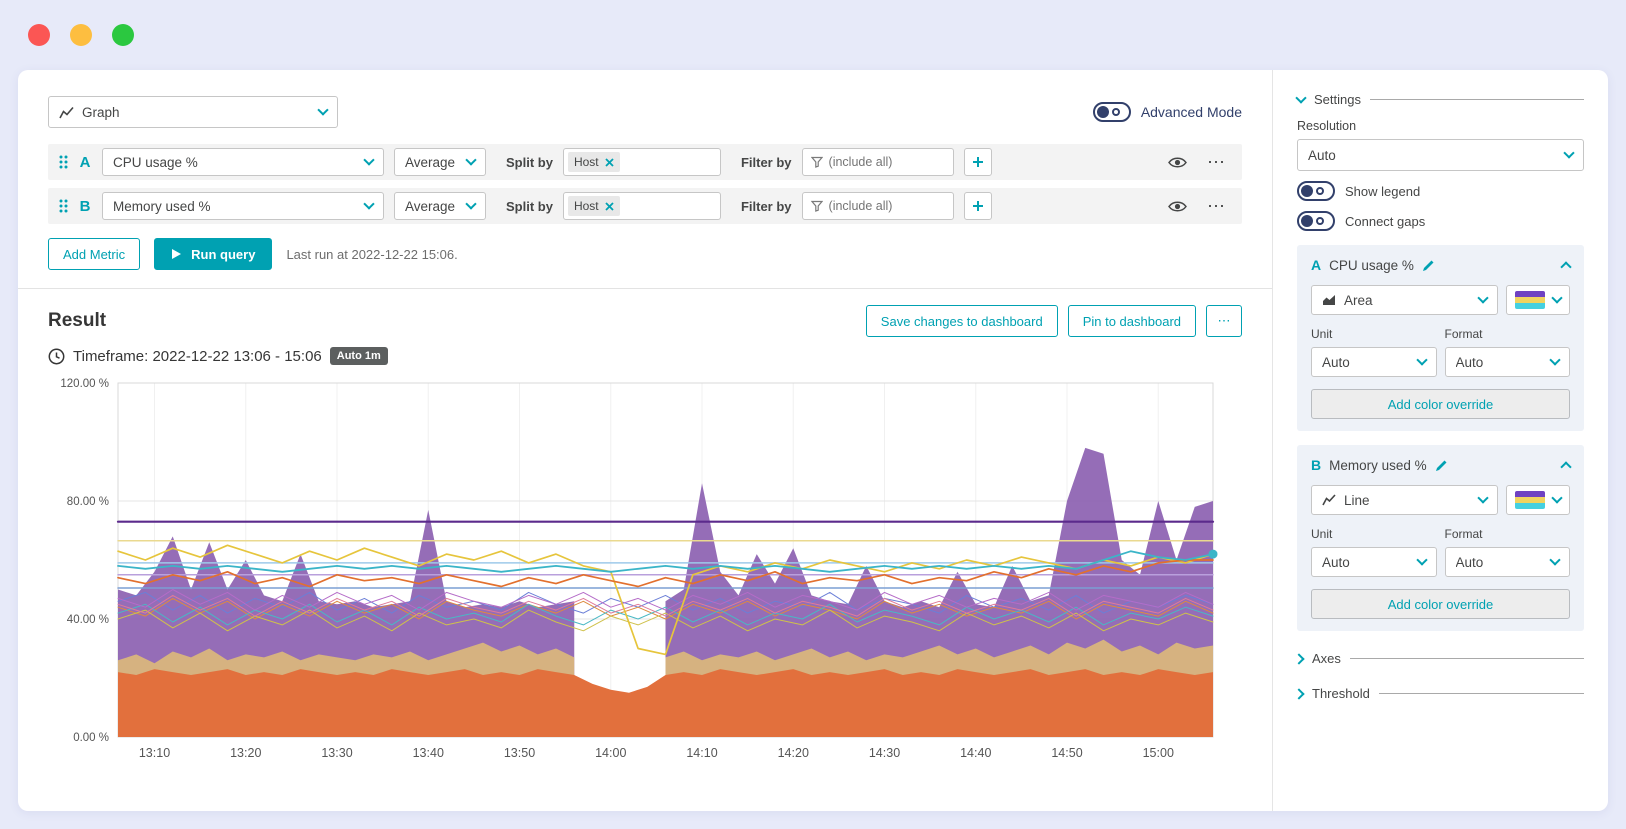  What do you see at coordinates (1307, 191) in the screenshot?
I see `toggle-knob` at bounding box center [1307, 191].